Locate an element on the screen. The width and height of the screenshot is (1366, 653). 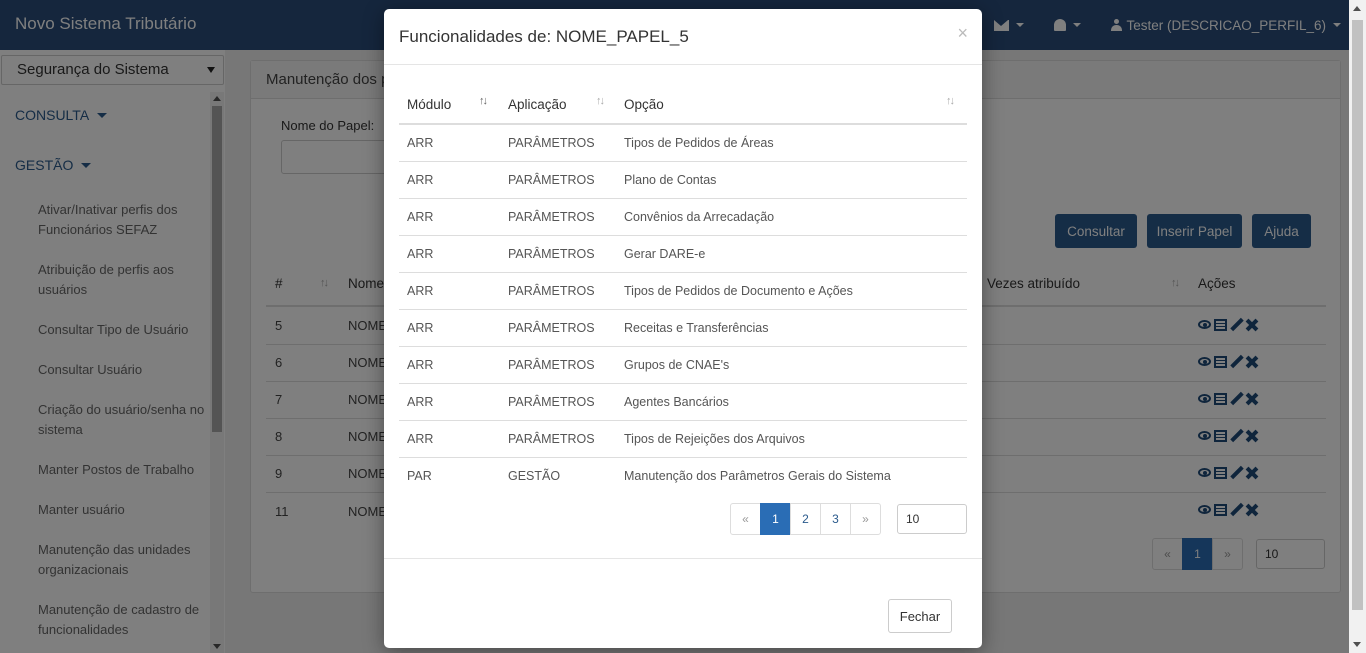
pagination-page-3: 3 is located at coordinates (835, 519).